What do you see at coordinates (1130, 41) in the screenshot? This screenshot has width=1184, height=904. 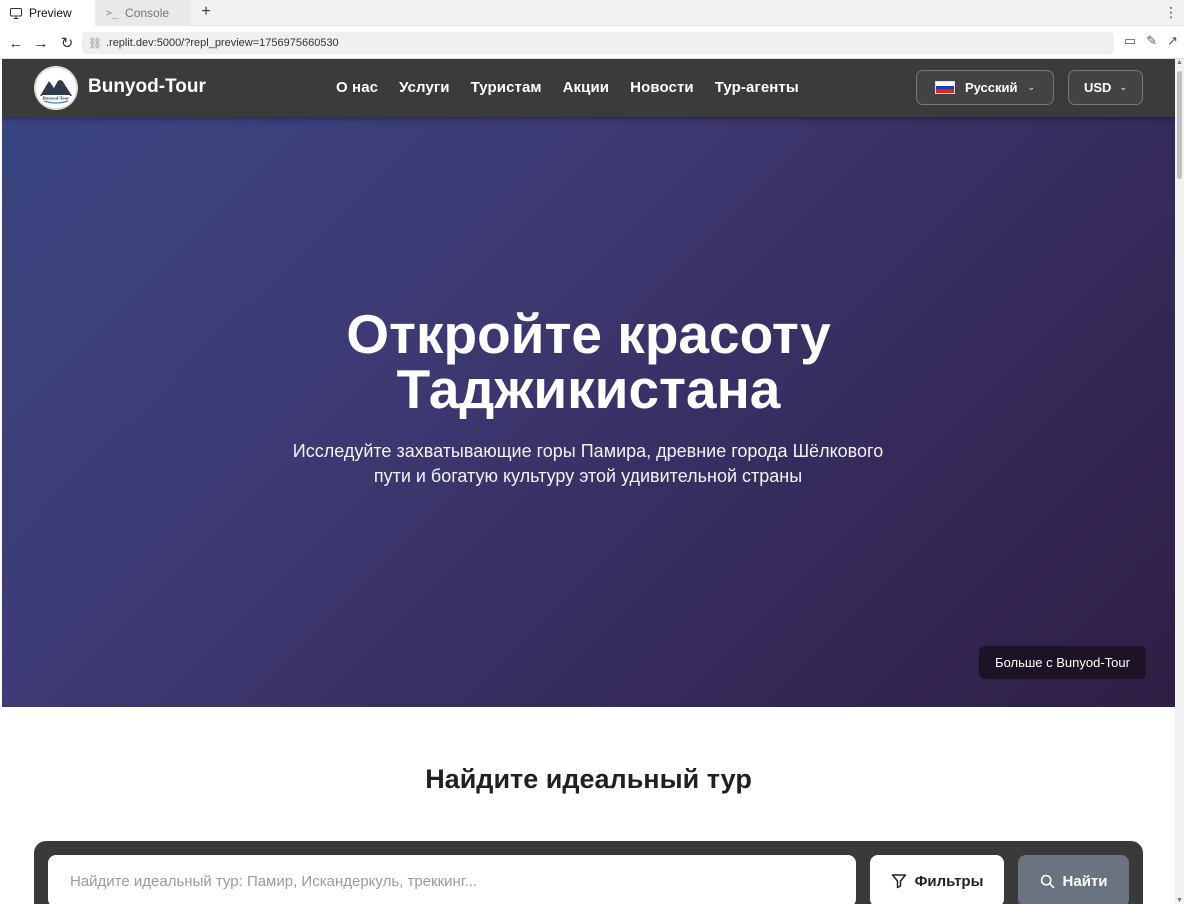 I see `devices-icon: ▭` at bounding box center [1130, 41].